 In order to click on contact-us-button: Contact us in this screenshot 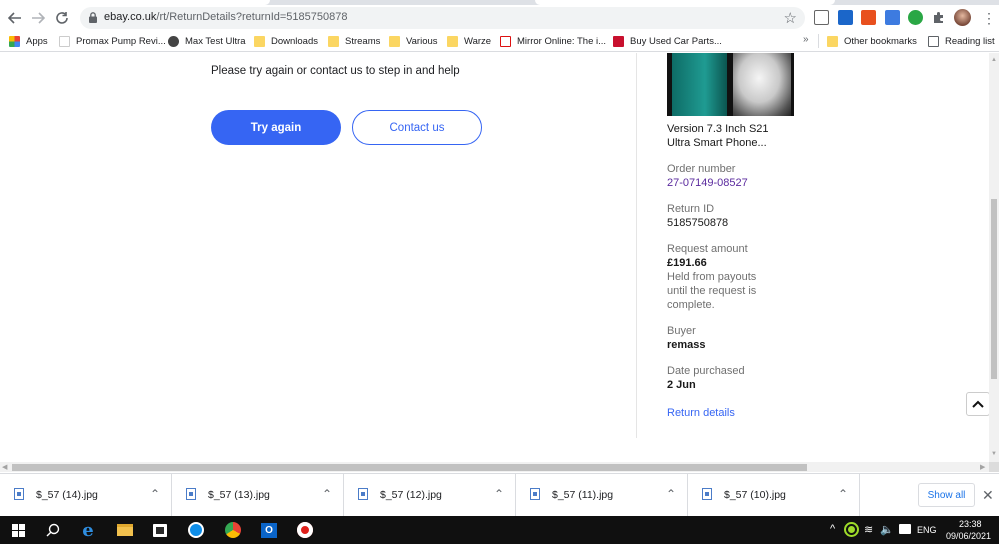, I will do `click(417, 127)`.